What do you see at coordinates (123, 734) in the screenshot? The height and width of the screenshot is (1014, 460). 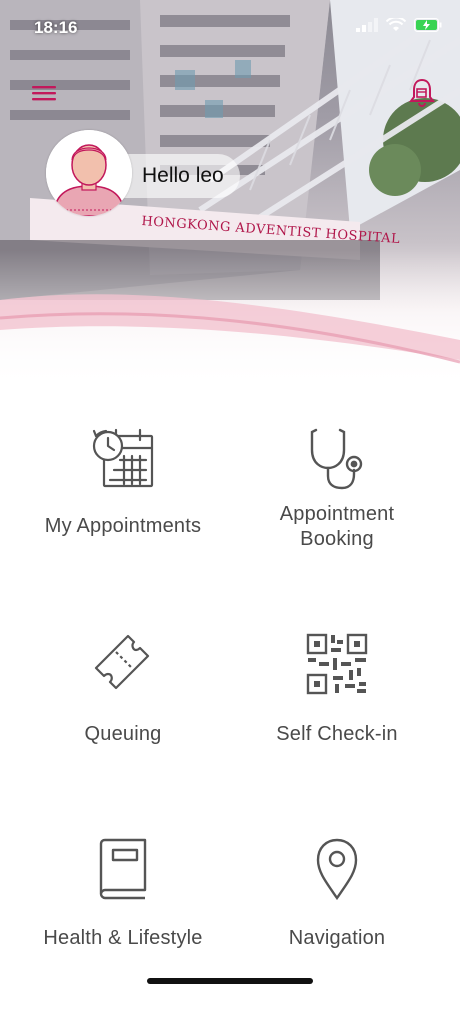 I see `tile-label: Queuing` at bounding box center [123, 734].